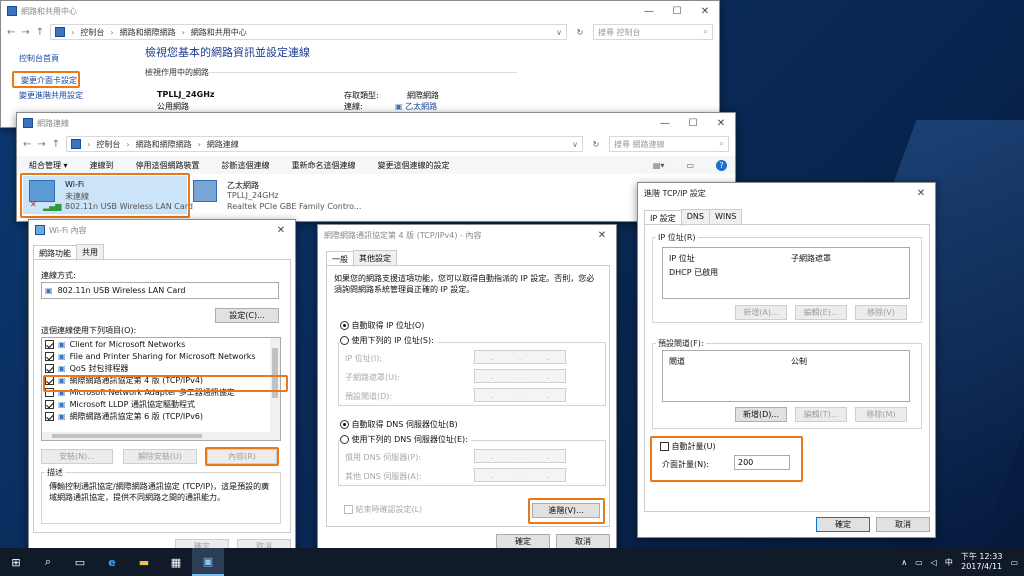  Describe the element at coordinates (383, 509) in the screenshot. I see `validate-checkbox: 結束時確認設定(L)` at that location.